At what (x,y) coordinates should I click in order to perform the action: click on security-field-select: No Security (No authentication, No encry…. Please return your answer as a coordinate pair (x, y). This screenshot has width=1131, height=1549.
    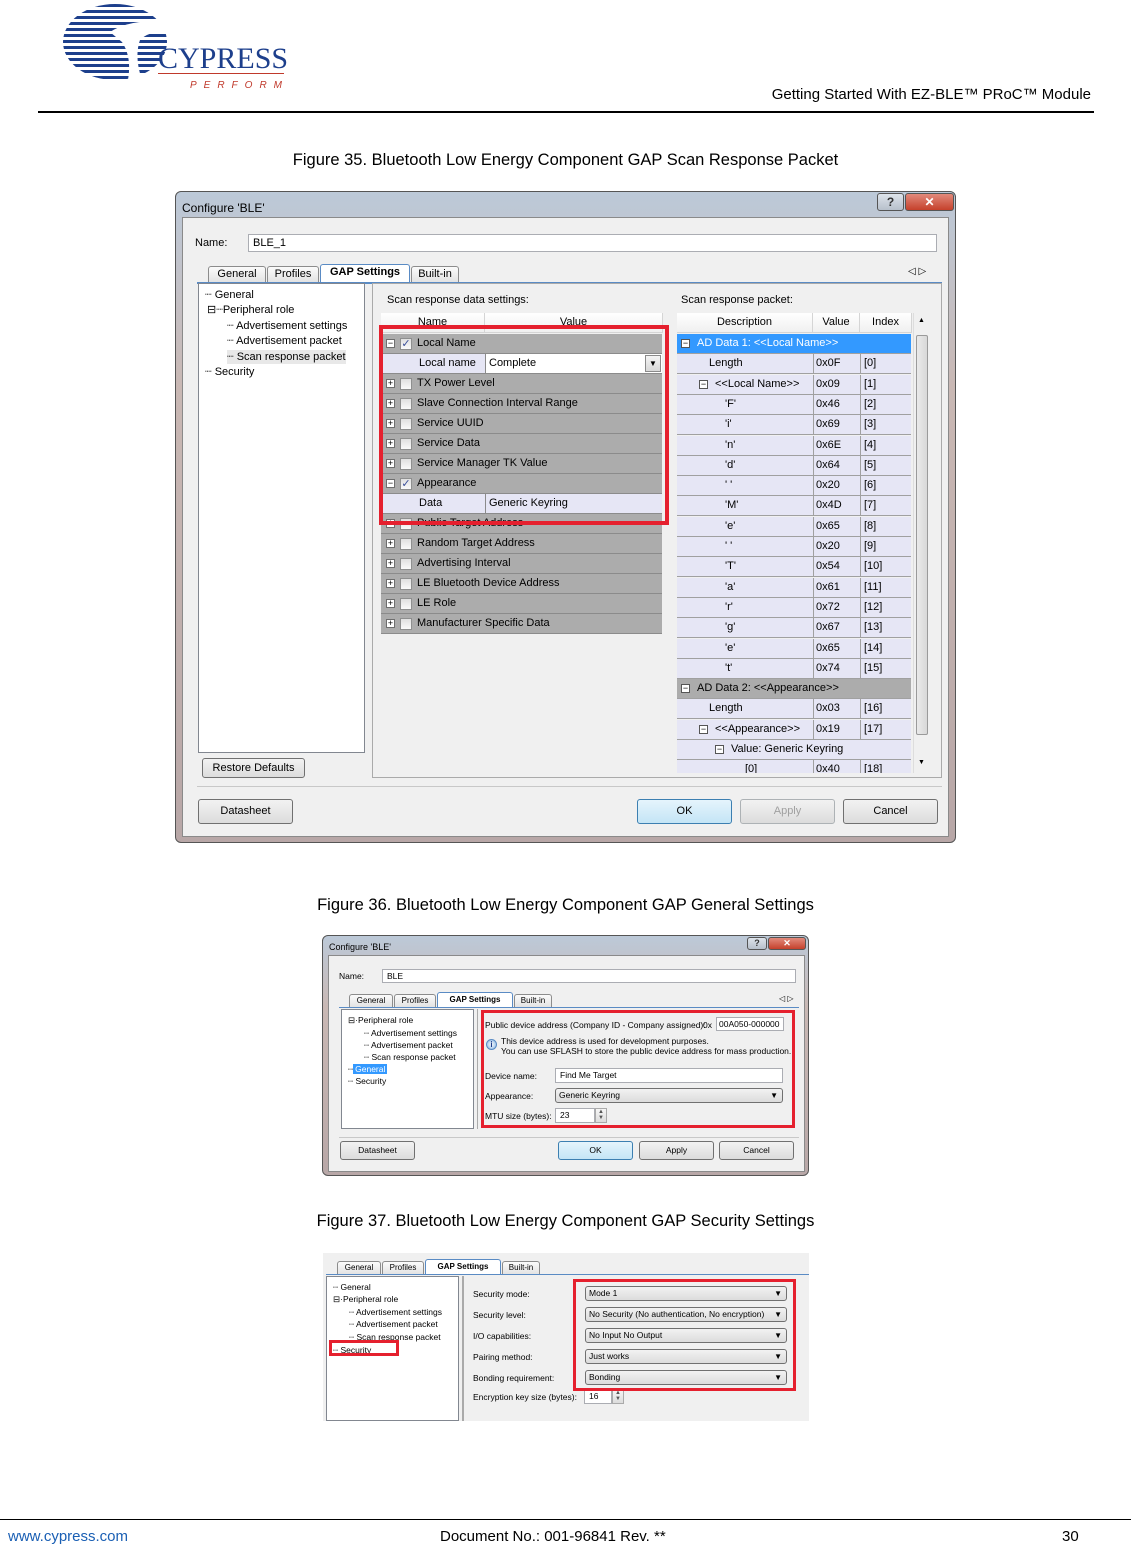
    Looking at the image, I should click on (686, 1314).